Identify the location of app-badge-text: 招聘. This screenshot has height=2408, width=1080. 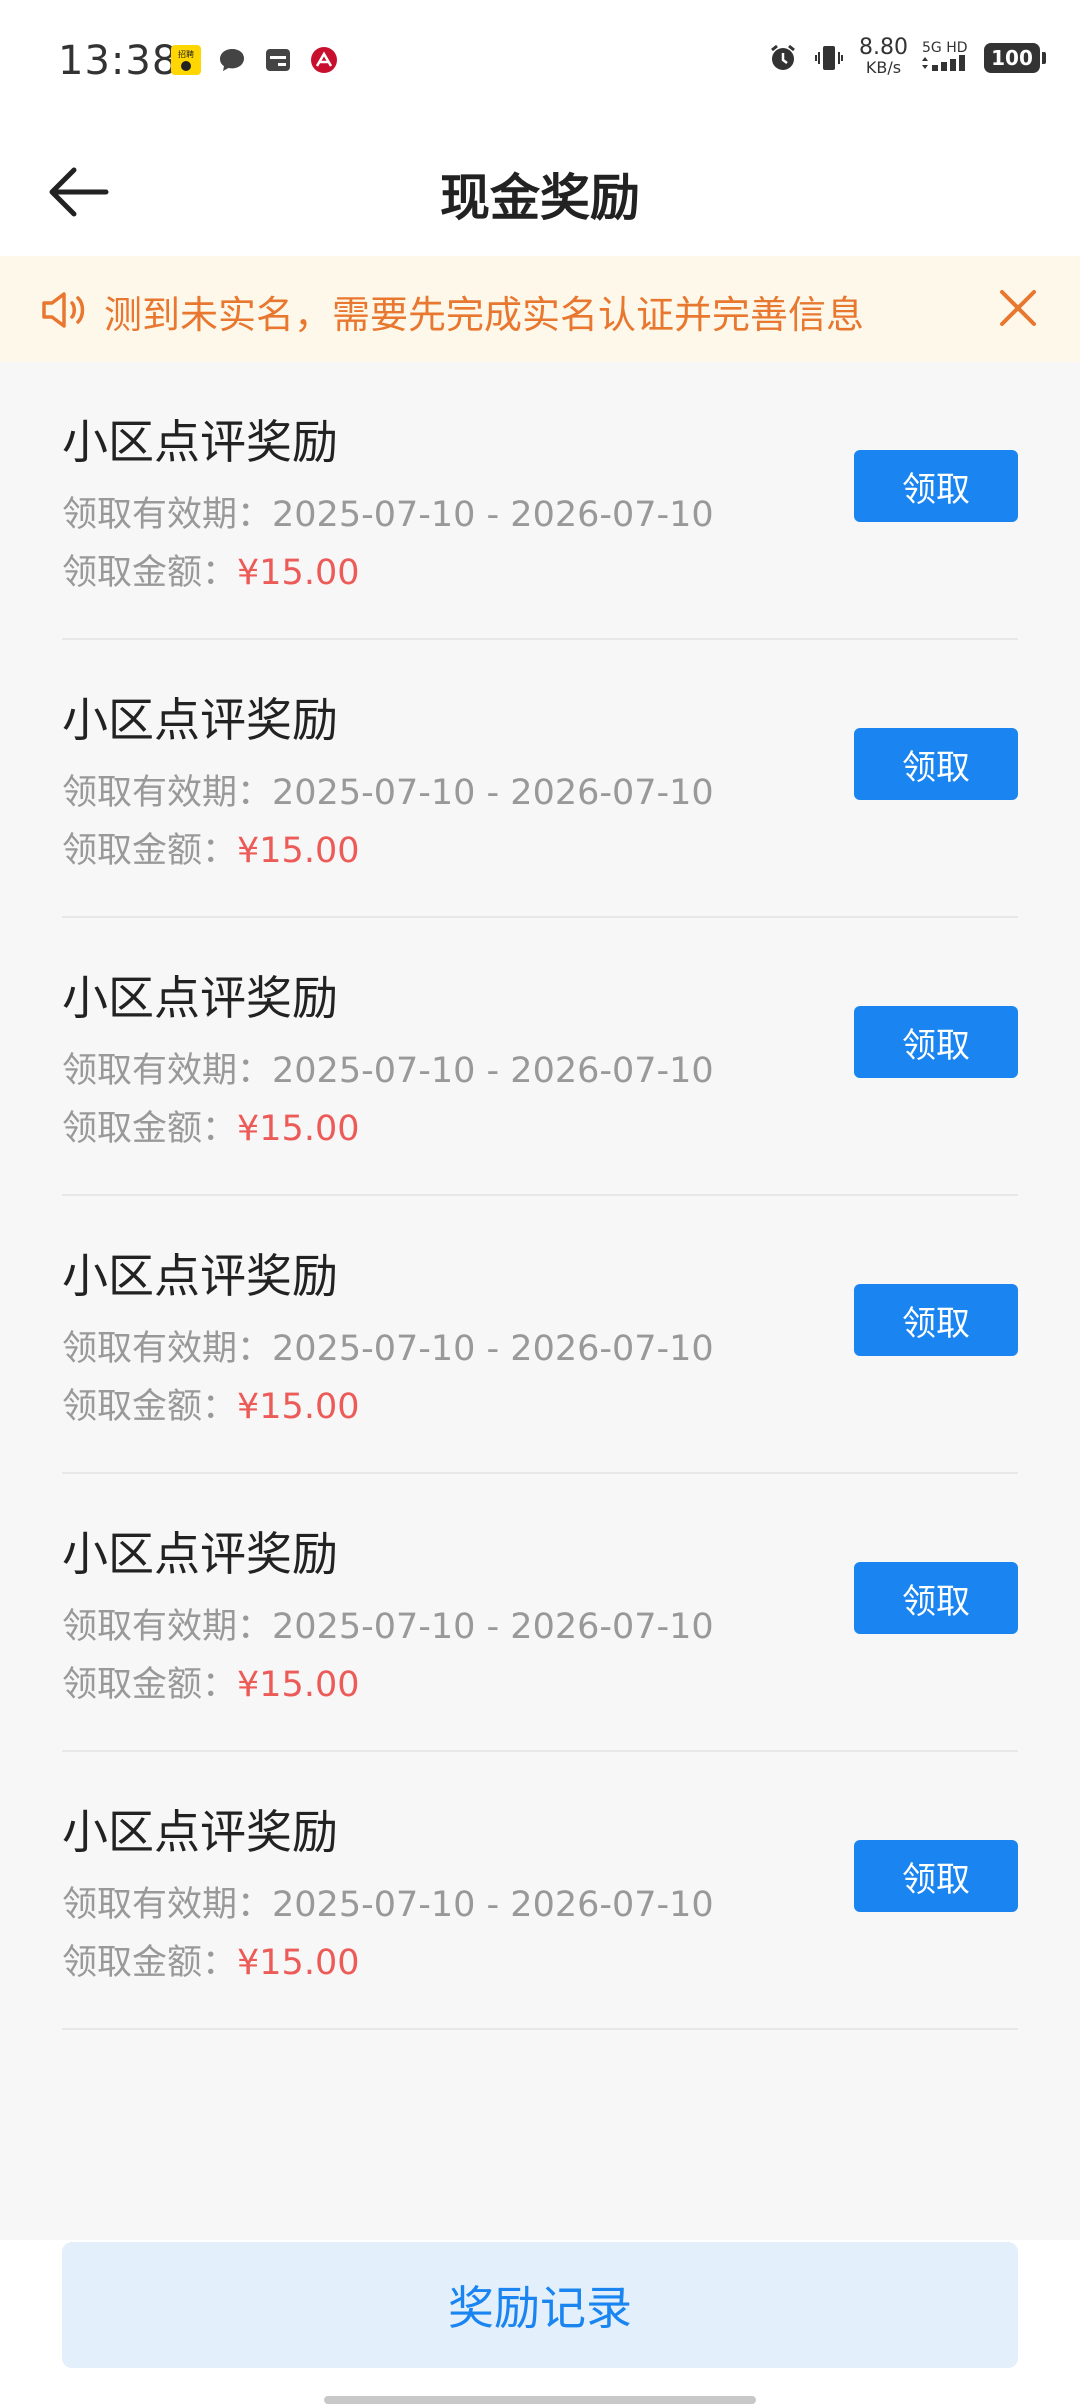
(186, 54).